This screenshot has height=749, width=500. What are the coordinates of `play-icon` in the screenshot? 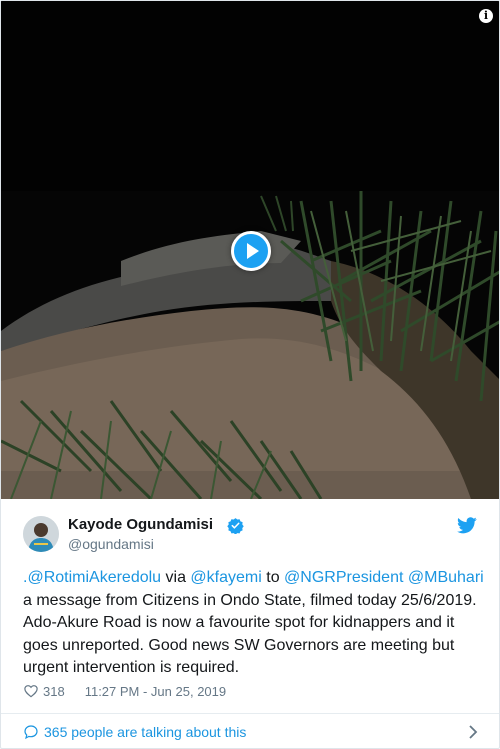 It's located at (253, 251).